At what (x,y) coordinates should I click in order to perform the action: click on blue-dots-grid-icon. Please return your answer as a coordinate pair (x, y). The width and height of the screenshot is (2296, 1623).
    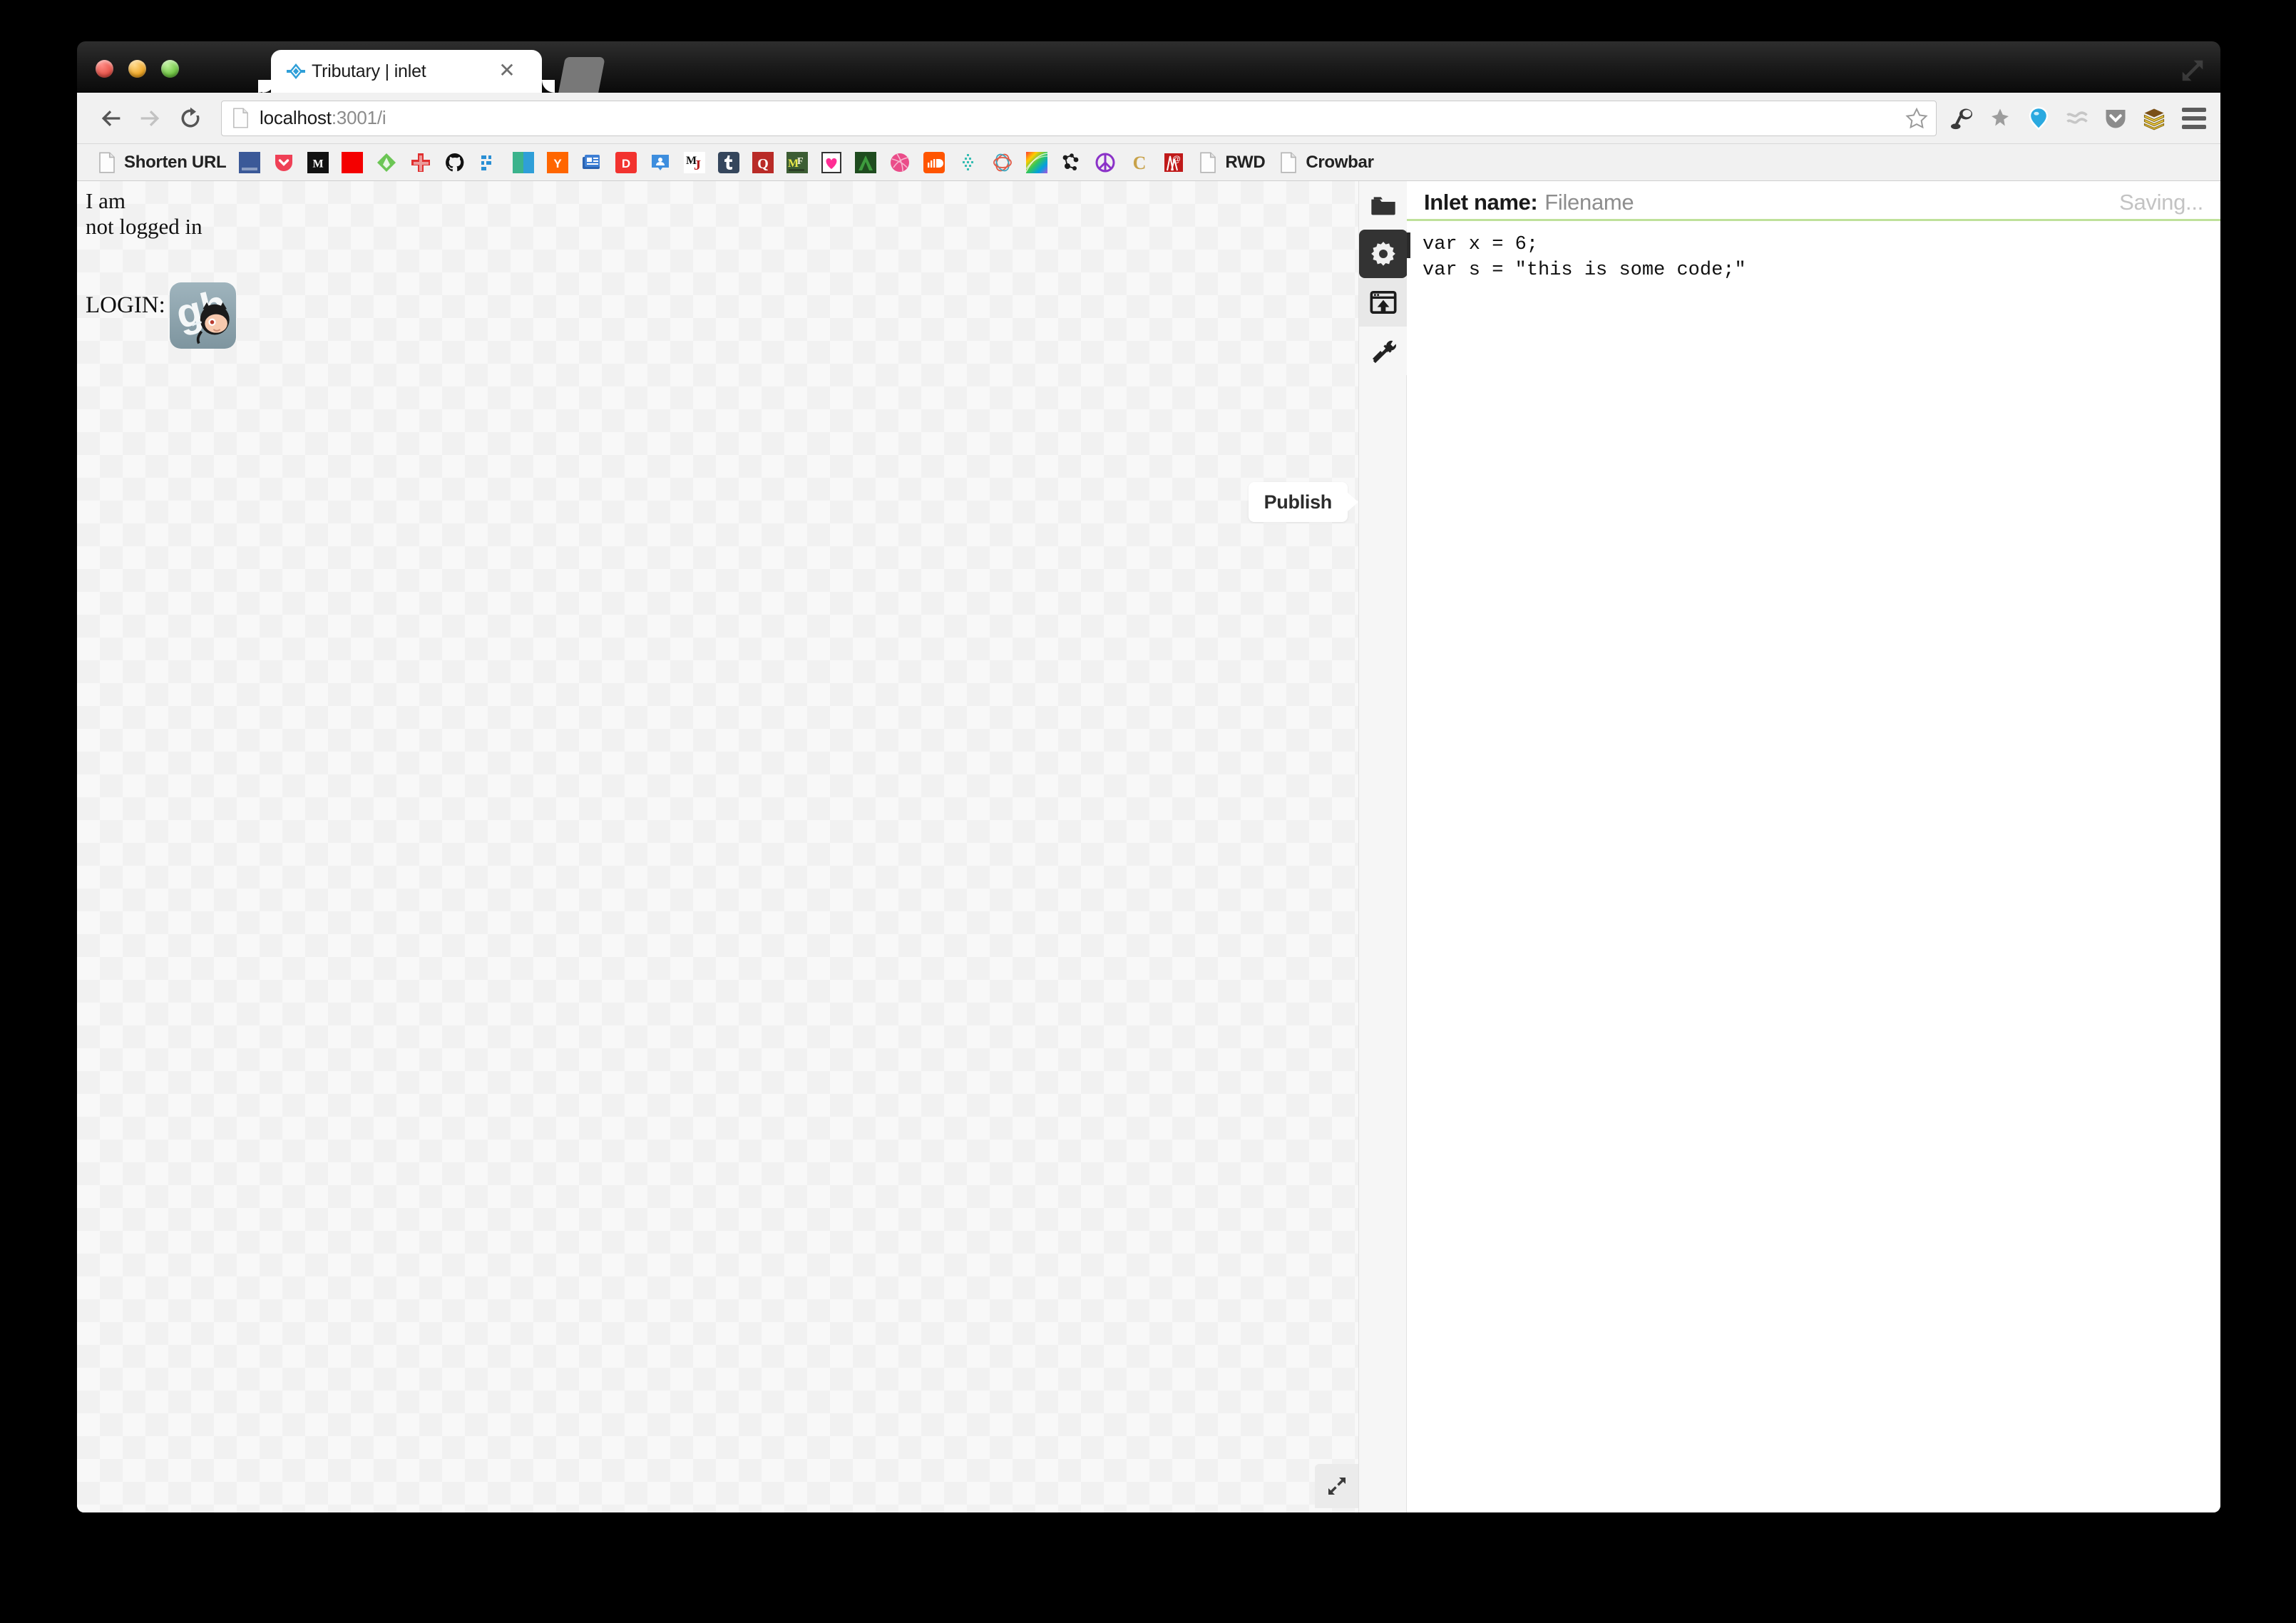
    Looking at the image, I should click on (486, 163).